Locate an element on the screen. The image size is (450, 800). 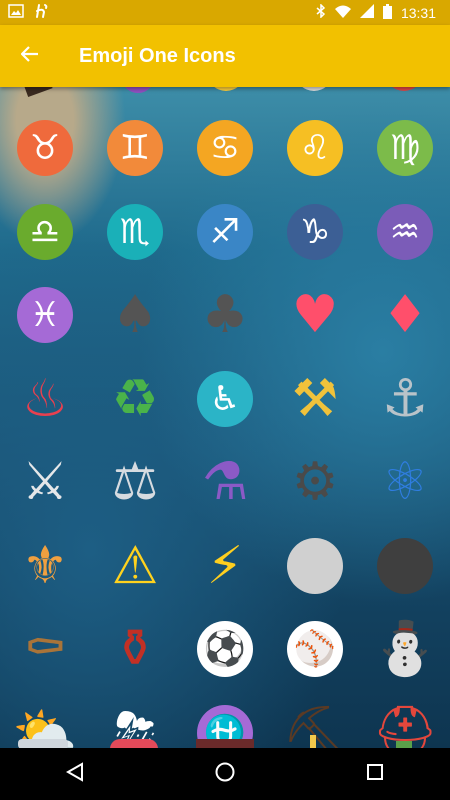
icon-glyph: ♑ is located at coordinates (315, 232).